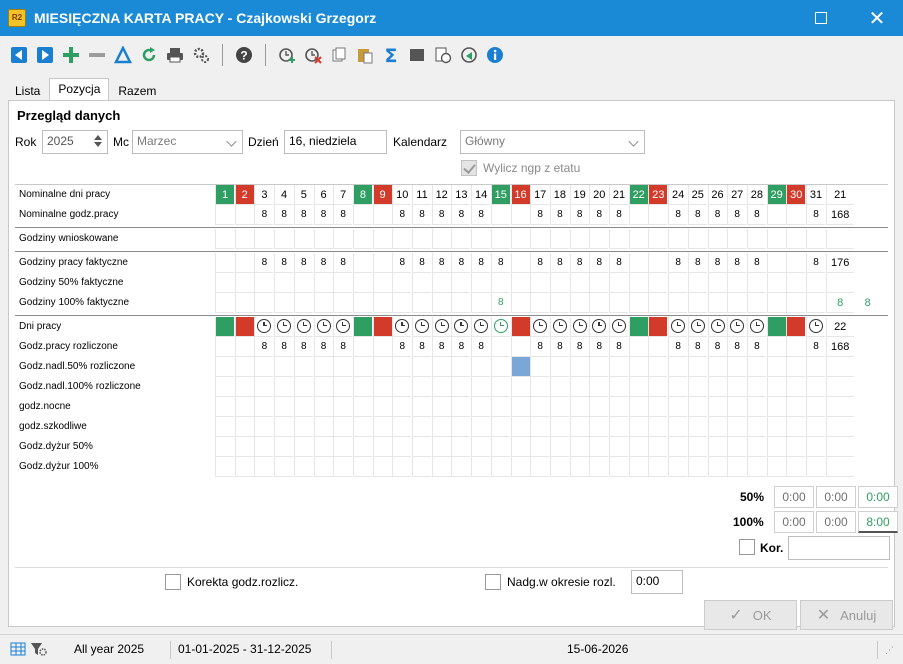 Image resolution: width=903 pixels, height=664 pixels. I want to click on day-header-cell: 9, so click(382, 195).